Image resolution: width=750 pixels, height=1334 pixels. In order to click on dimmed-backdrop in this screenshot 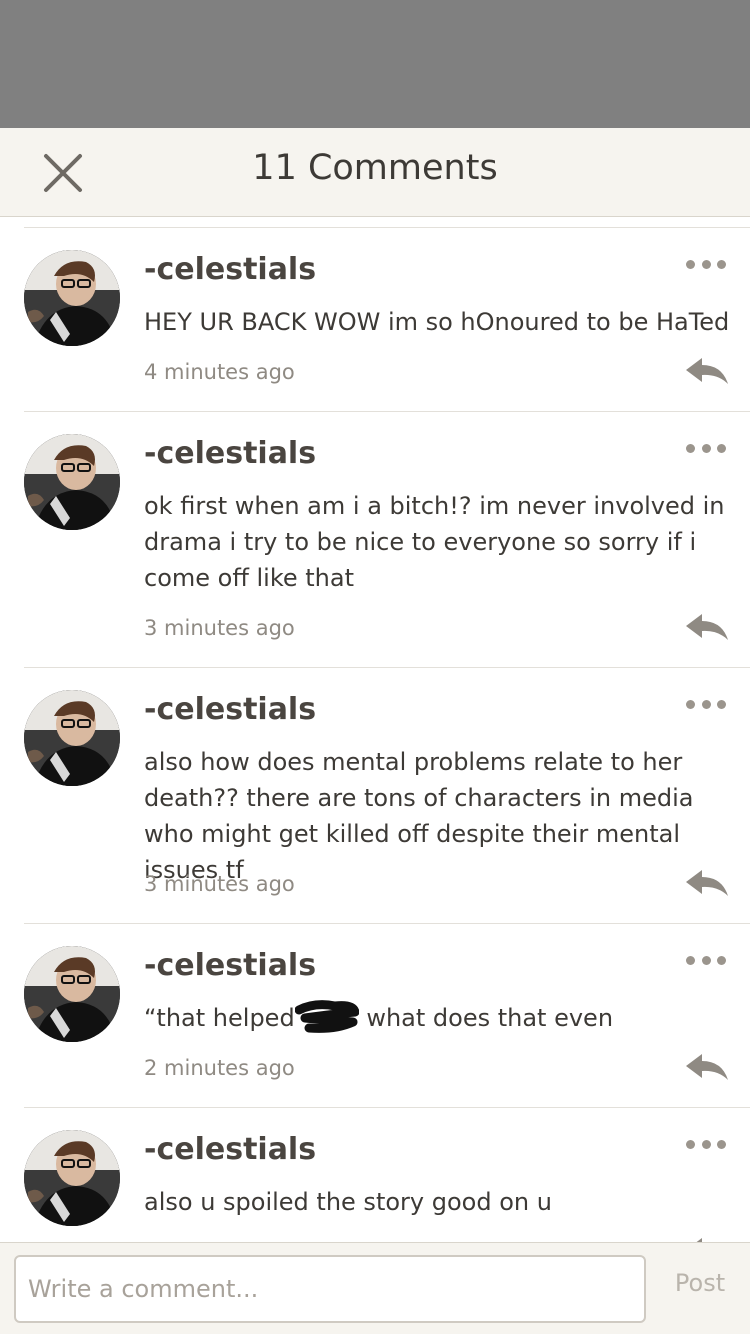, I will do `click(375, 64)`.